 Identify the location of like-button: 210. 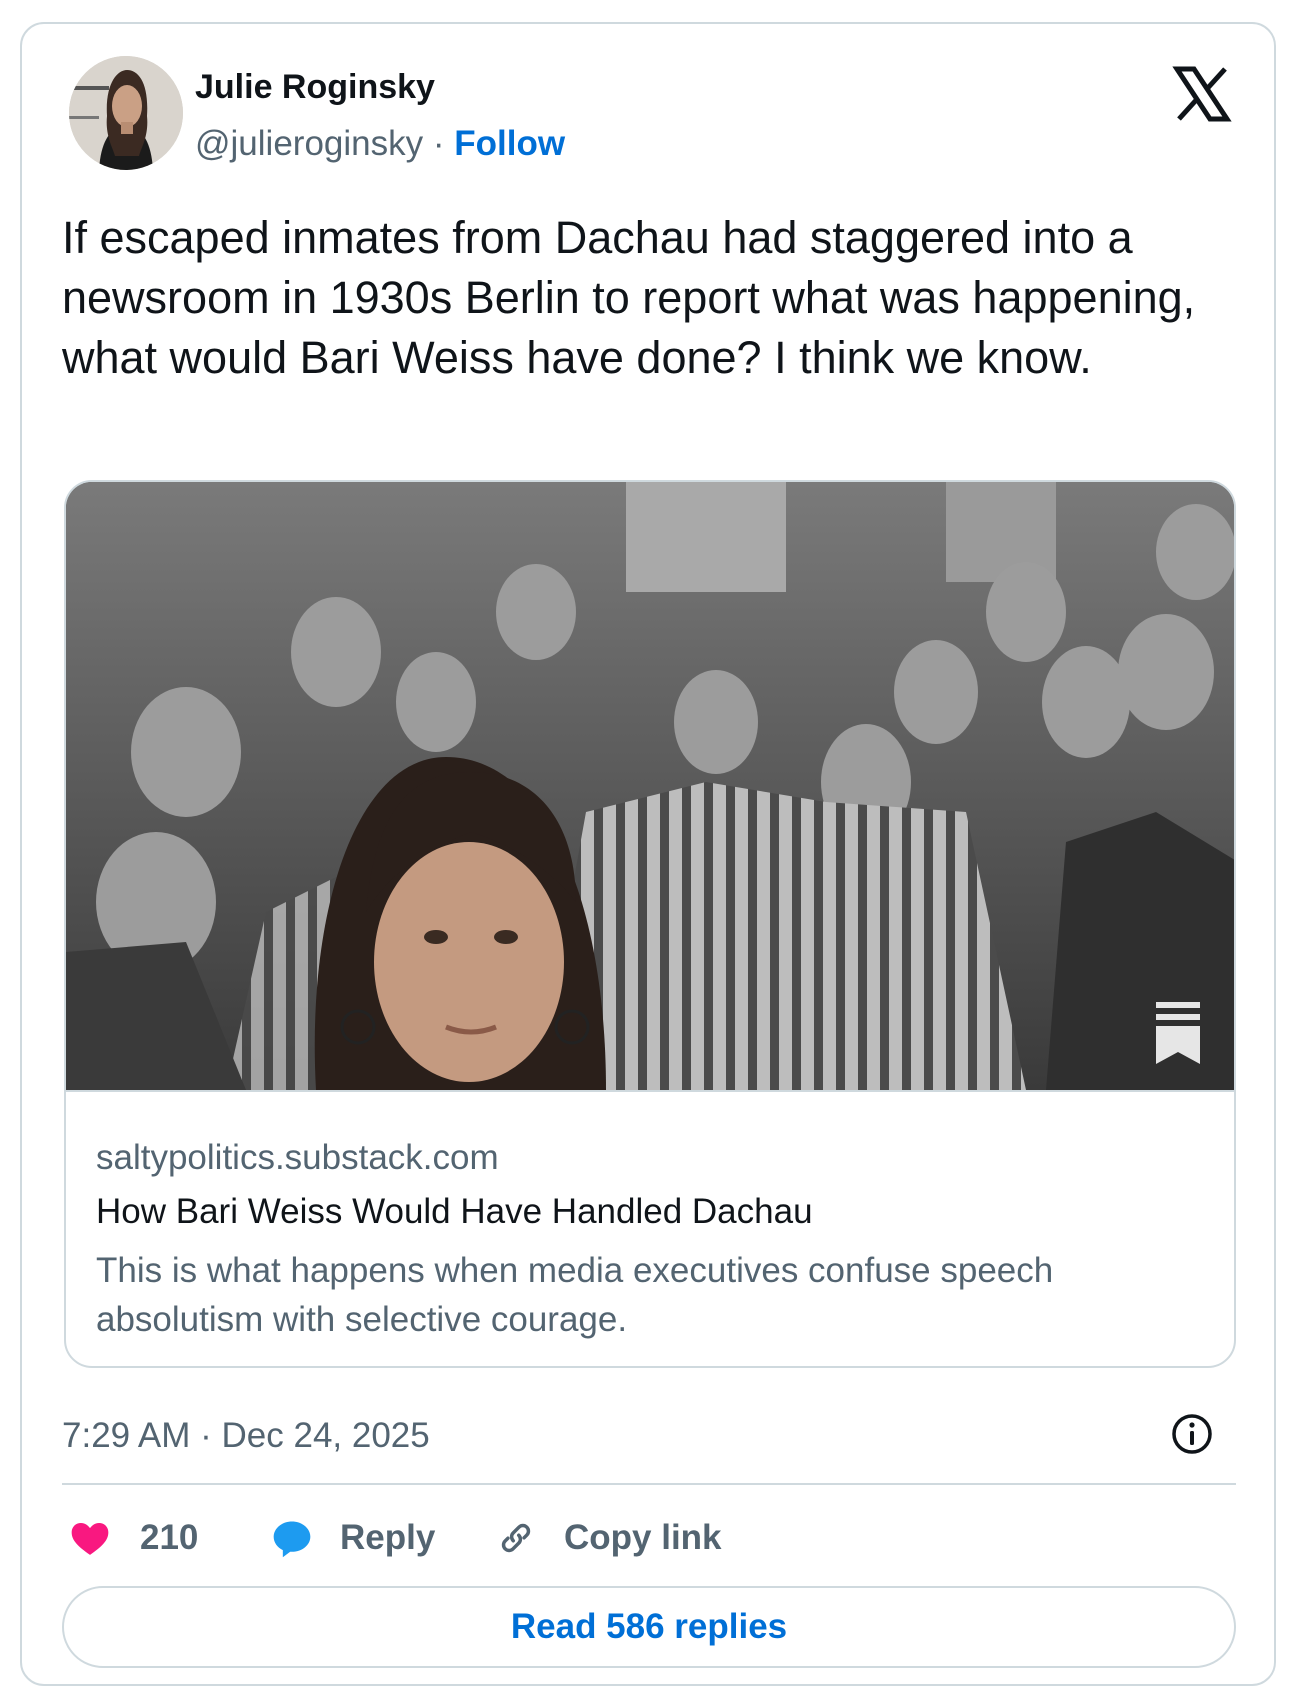
(133, 1538).